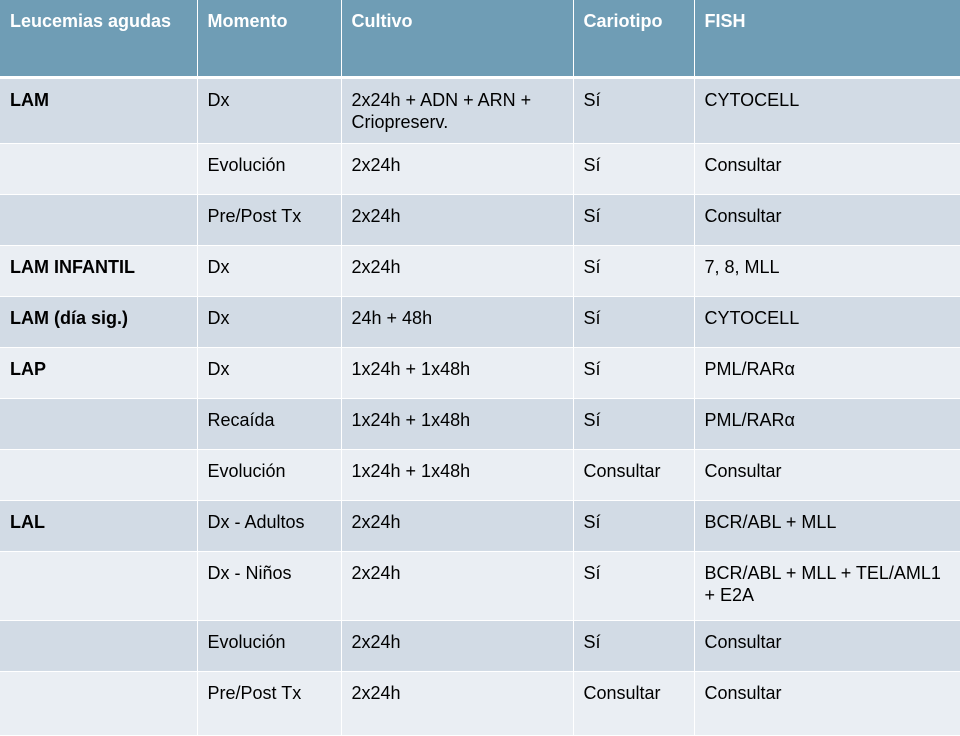 The image size is (960, 736). I want to click on table-row: Pre/Post Tx 2x24h Sí Consultar, so click(480, 219).